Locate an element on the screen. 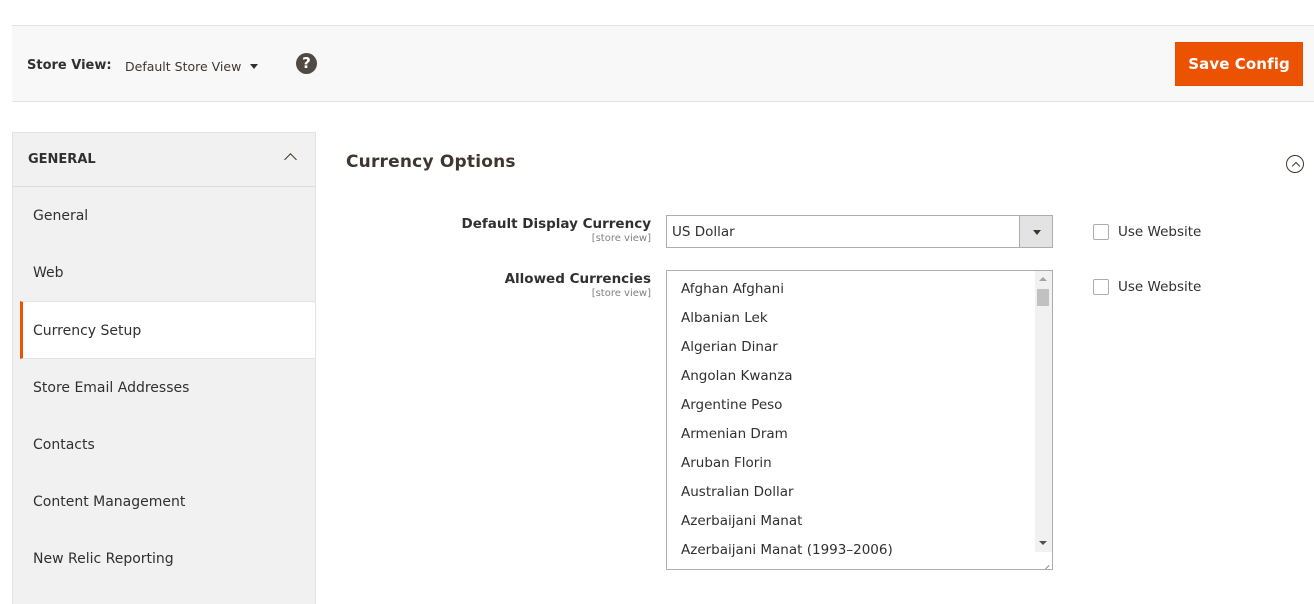  sidebar-item-content-management: Content Management is located at coordinates (164, 501).